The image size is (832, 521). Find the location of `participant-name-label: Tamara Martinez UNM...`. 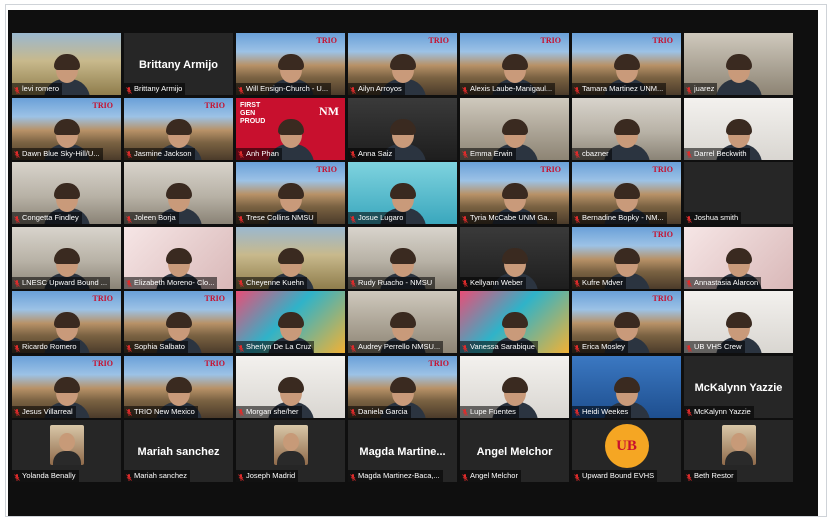

participant-name-label: Tamara Martinez UNM... is located at coordinates (619, 89).